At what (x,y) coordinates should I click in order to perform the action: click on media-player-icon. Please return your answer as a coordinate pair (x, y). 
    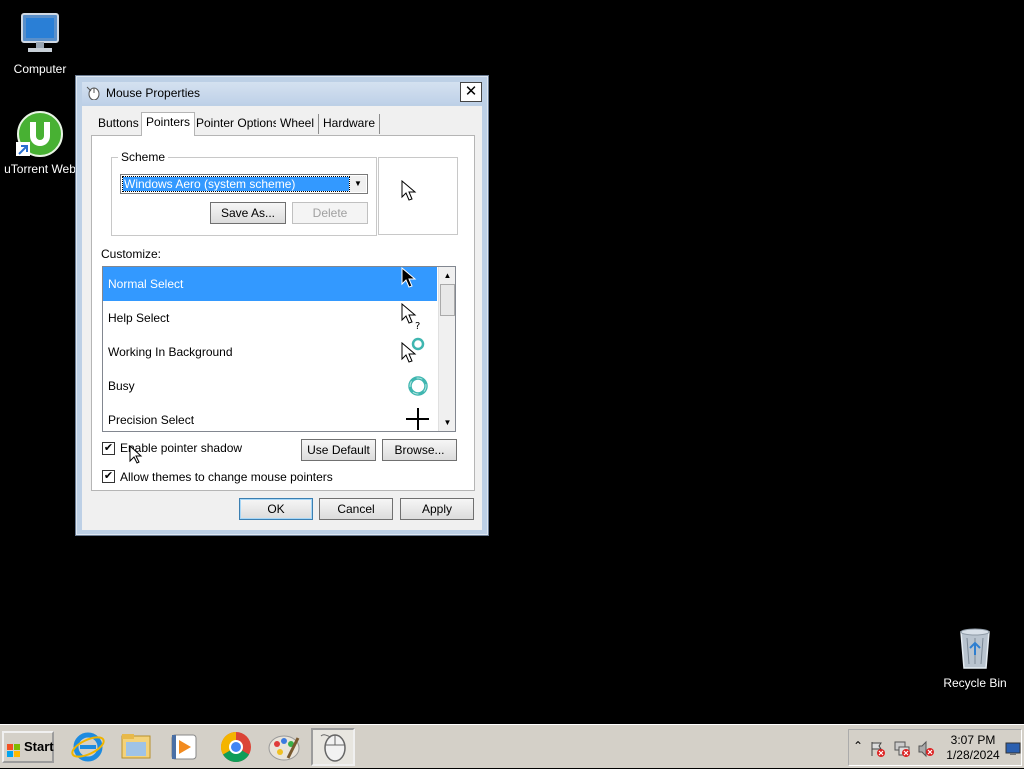
    Looking at the image, I should click on (184, 747).